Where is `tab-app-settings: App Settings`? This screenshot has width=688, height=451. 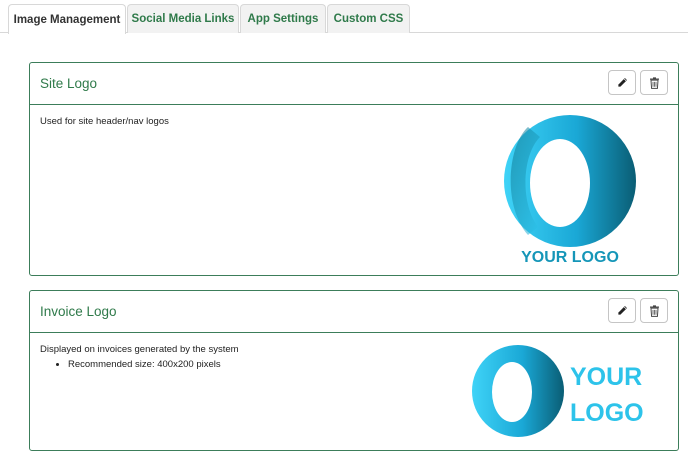
tab-app-settings: App Settings is located at coordinates (283, 18).